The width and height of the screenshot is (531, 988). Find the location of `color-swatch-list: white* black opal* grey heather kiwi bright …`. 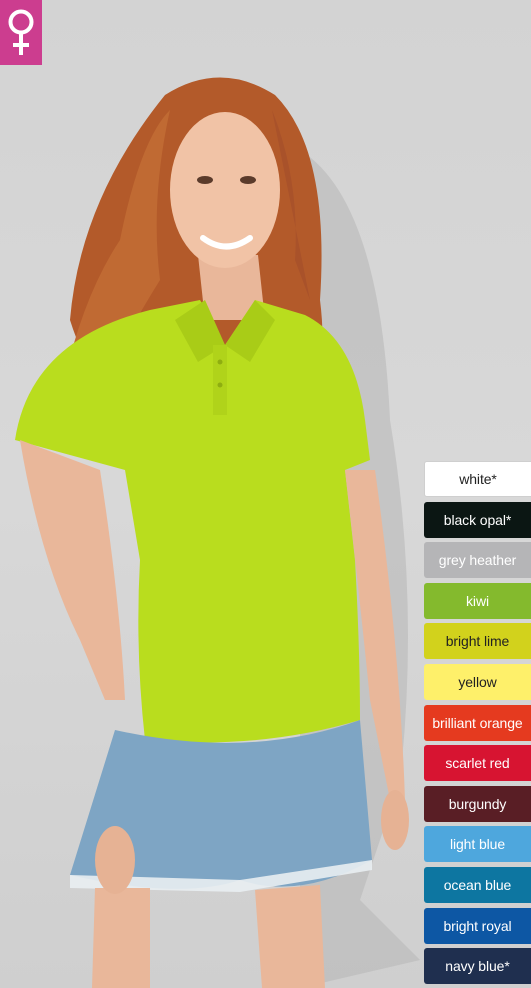

color-swatch-list: white* black opal* grey heather kiwi bright … is located at coordinates (477, 724).